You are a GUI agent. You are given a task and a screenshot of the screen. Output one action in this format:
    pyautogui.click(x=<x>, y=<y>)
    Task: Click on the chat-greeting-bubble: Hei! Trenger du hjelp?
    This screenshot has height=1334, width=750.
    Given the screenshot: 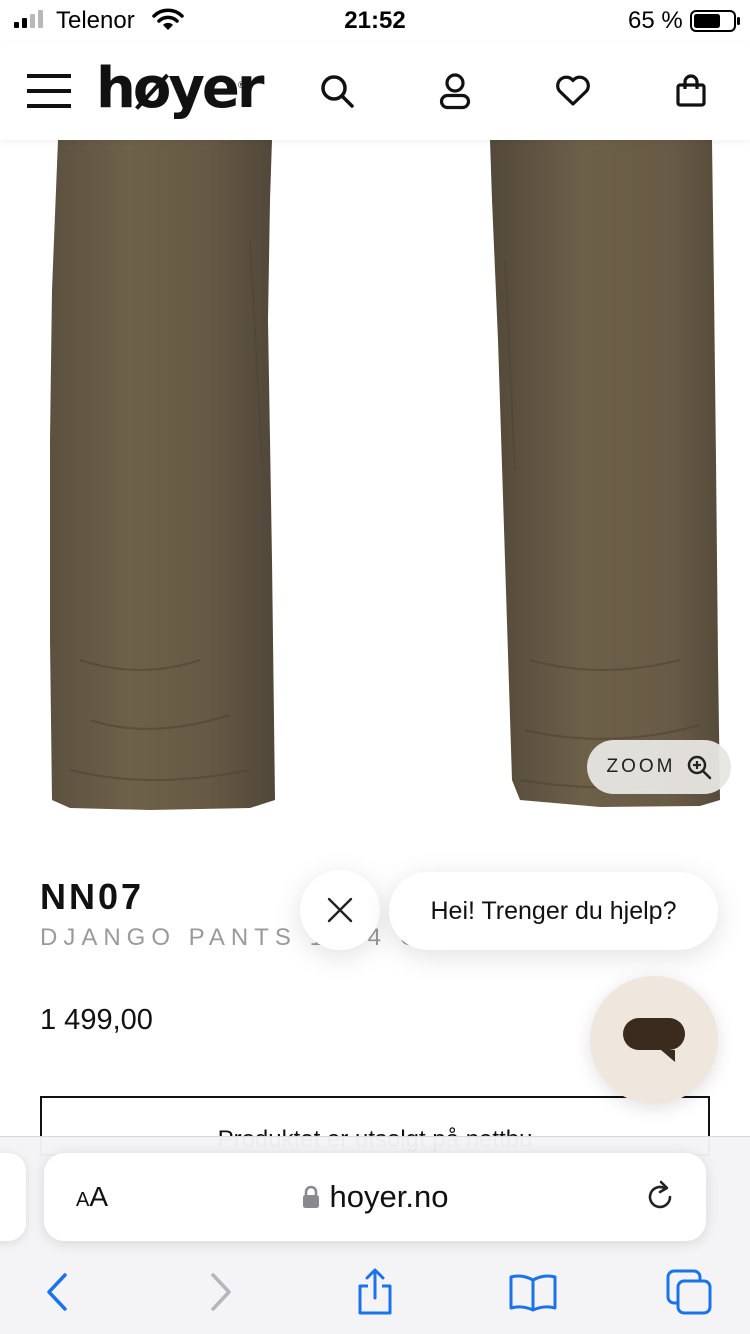 What is the action you would take?
    pyautogui.click(x=553, y=911)
    